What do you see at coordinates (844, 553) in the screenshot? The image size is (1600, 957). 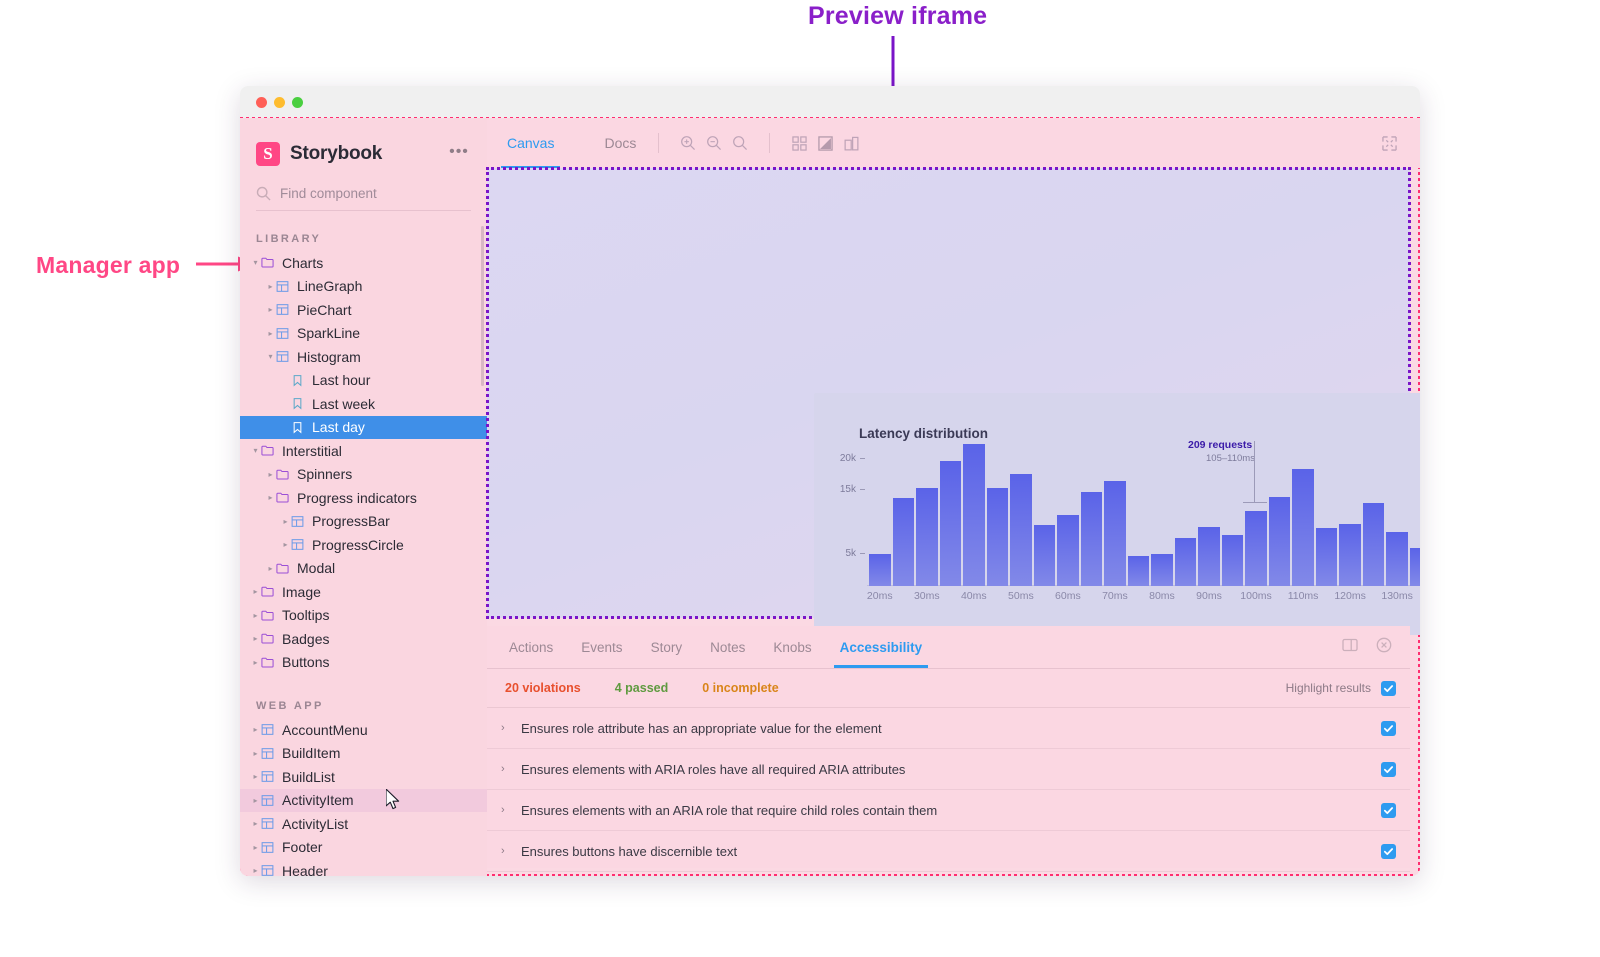 I see `y-axis-tick: 5k` at bounding box center [844, 553].